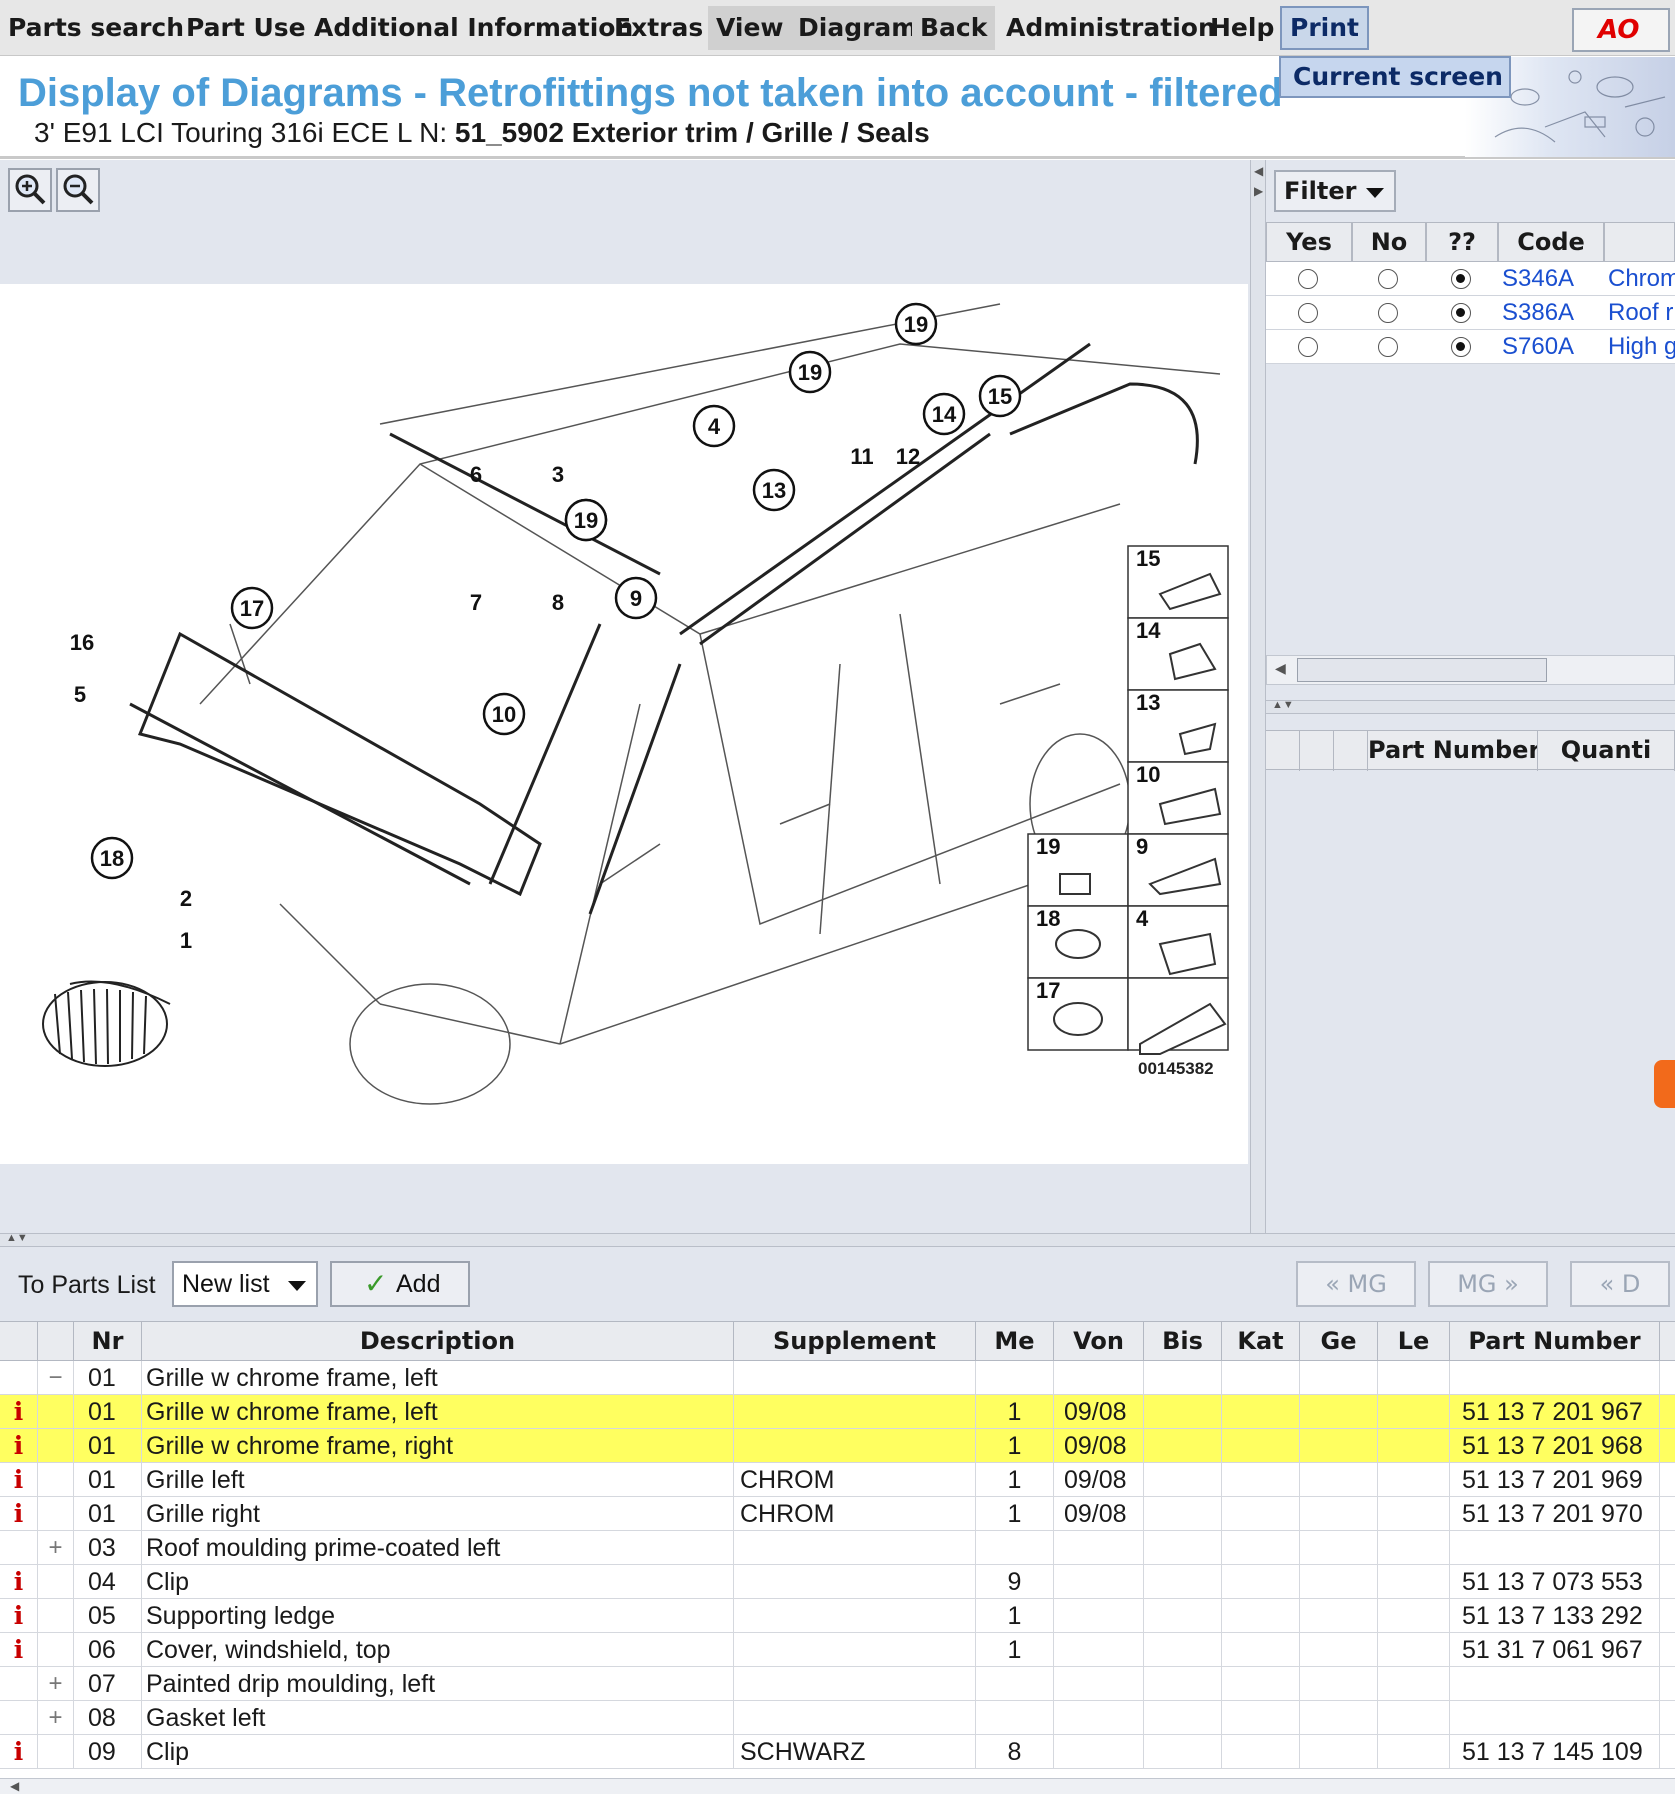 The image size is (1675, 1794). What do you see at coordinates (1470, 347) in the screenshot?
I see `filter-row: S760A High g` at bounding box center [1470, 347].